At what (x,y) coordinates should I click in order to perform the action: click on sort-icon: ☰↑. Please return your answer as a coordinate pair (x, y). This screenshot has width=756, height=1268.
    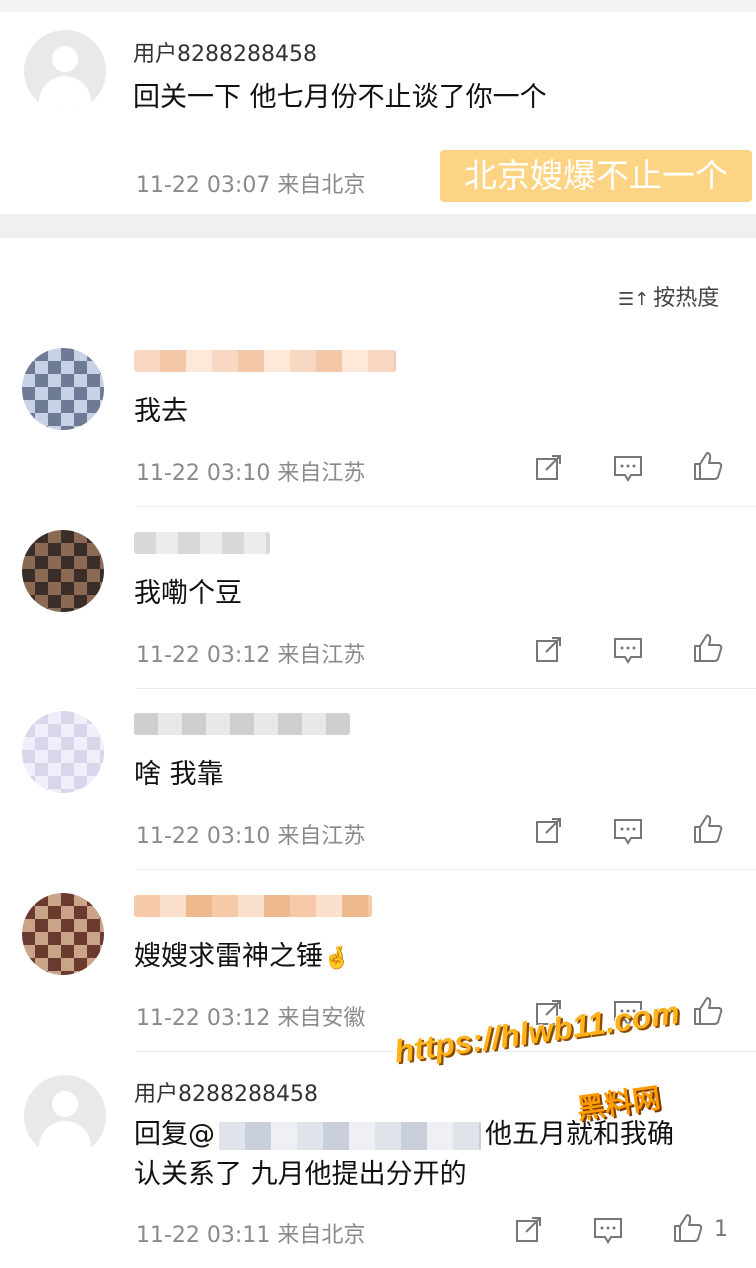
    Looking at the image, I should click on (634, 299).